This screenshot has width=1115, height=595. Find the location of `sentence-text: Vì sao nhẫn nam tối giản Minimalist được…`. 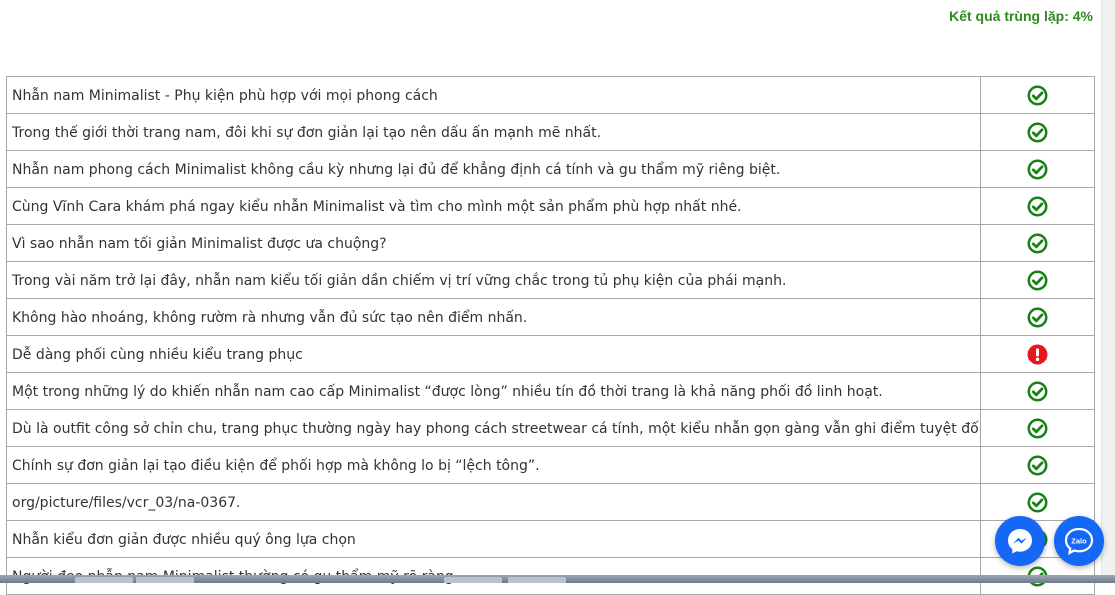

sentence-text: Vì sao nhẫn nam tối giản Minimalist được… is located at coordinates (493, 243).